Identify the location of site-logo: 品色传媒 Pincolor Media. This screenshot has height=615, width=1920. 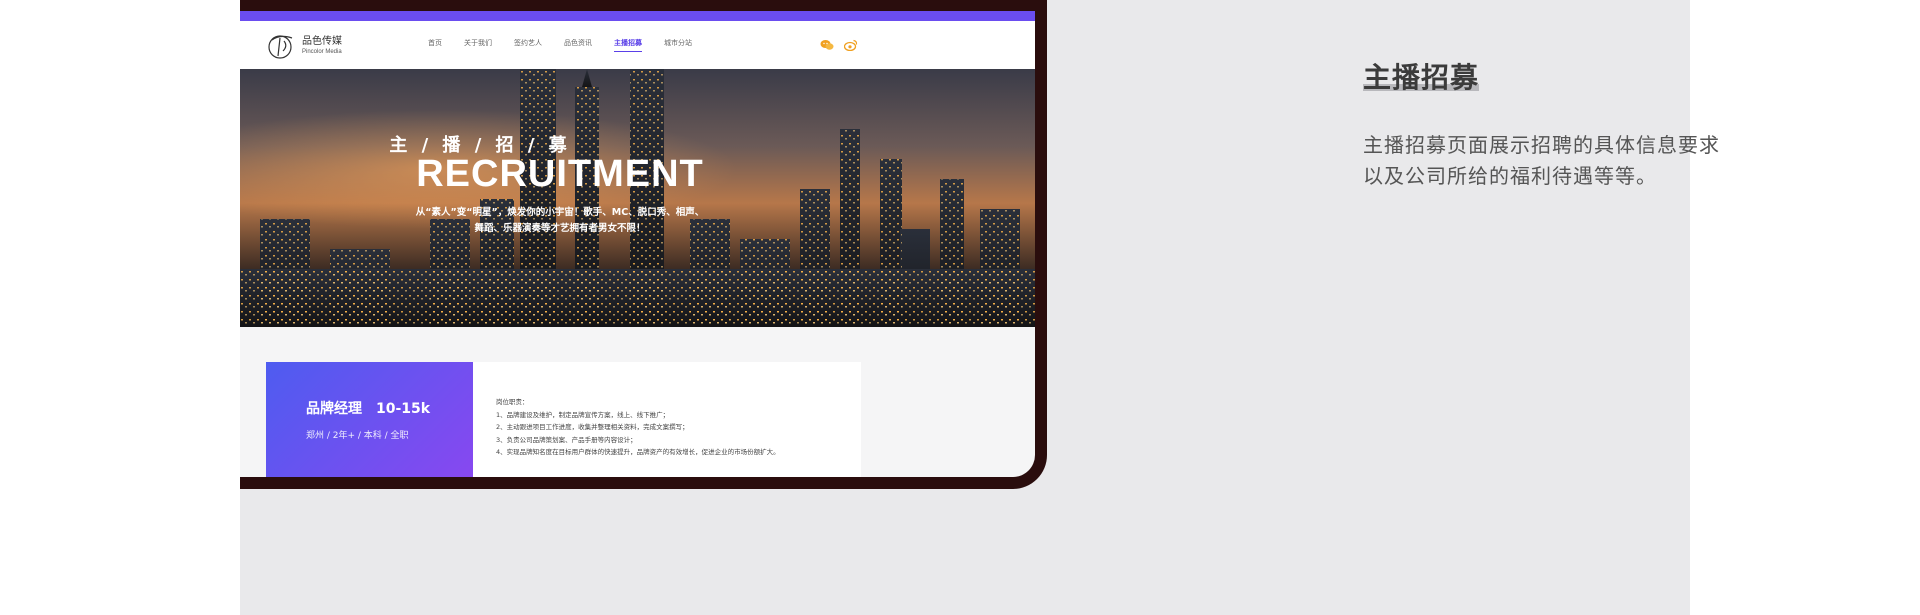
(304, 46).